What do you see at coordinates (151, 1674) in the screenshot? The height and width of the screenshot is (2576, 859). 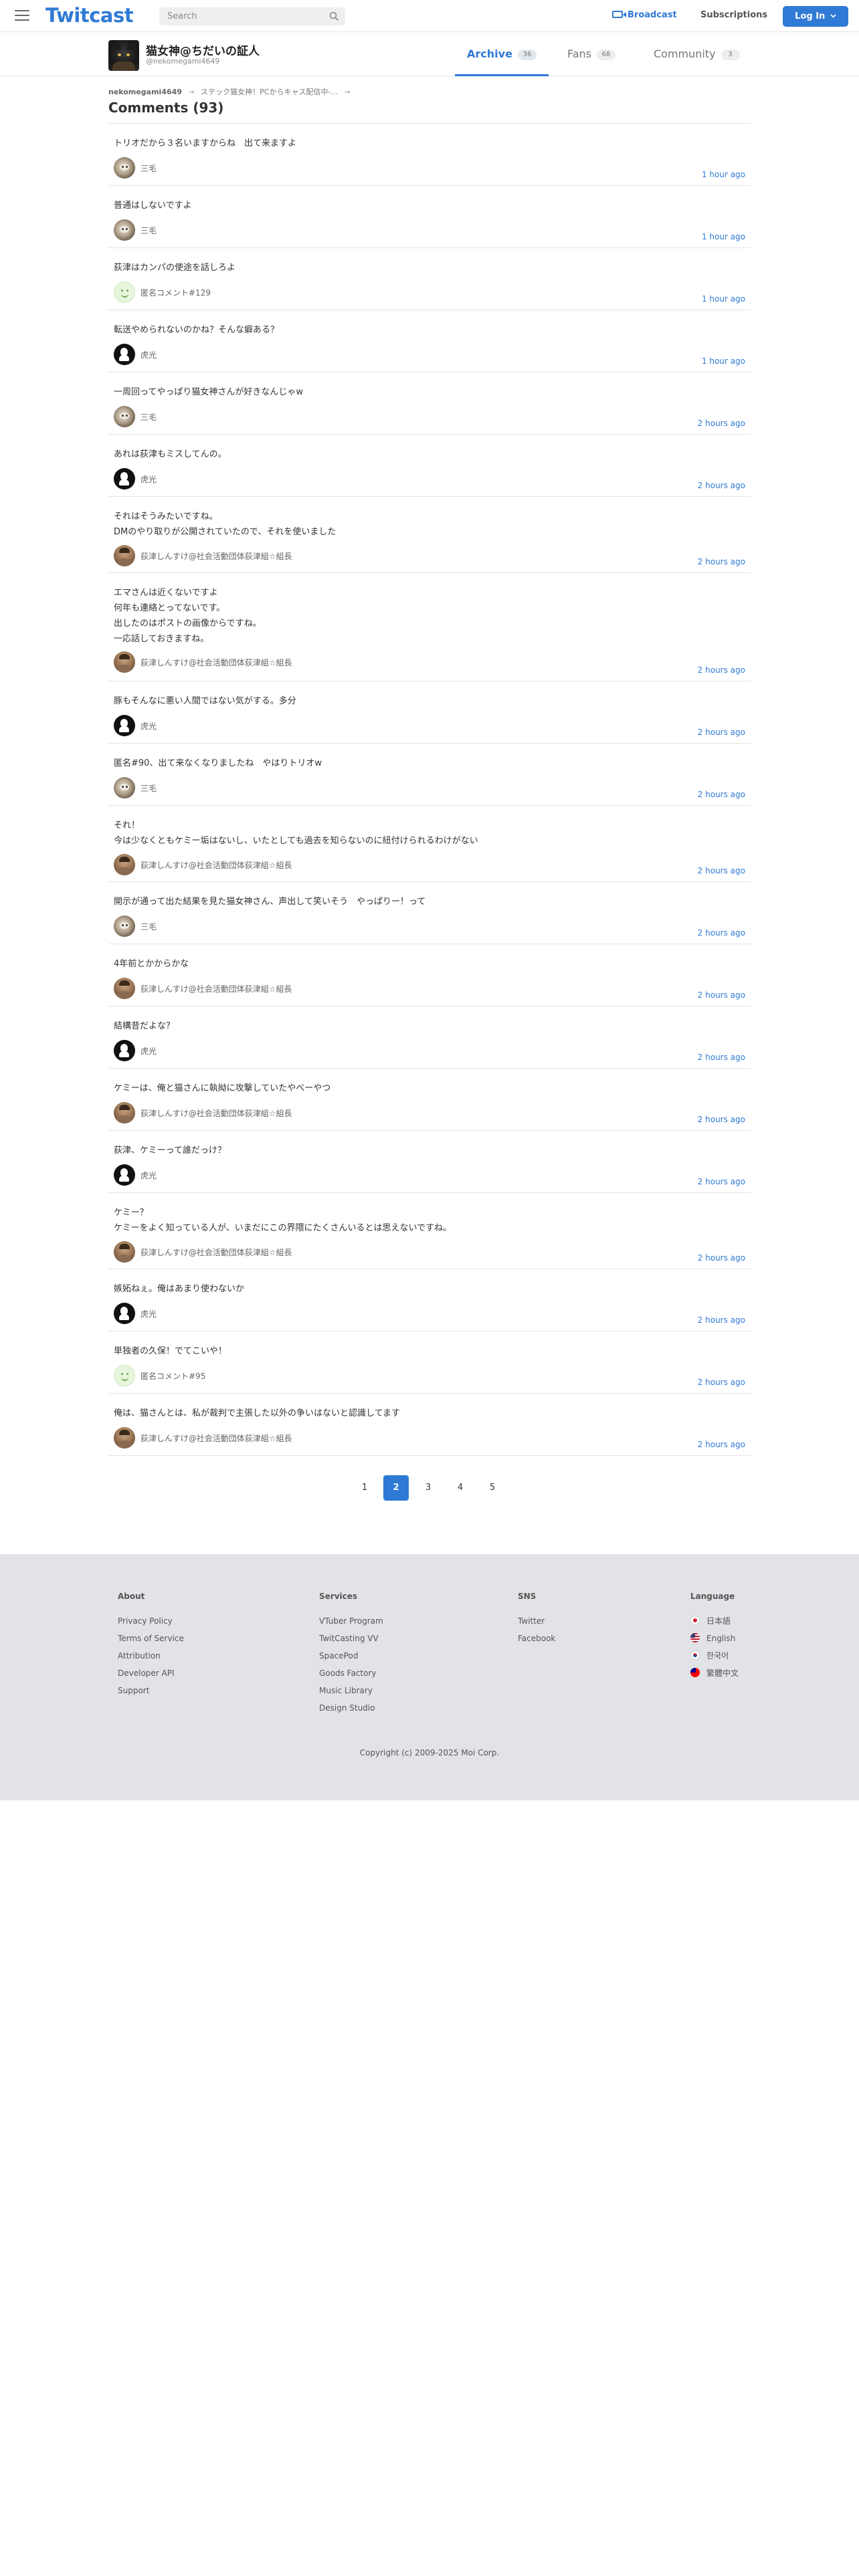 I see `footer-link-developer-api: Developer API` at bounding box center [151, 1674].